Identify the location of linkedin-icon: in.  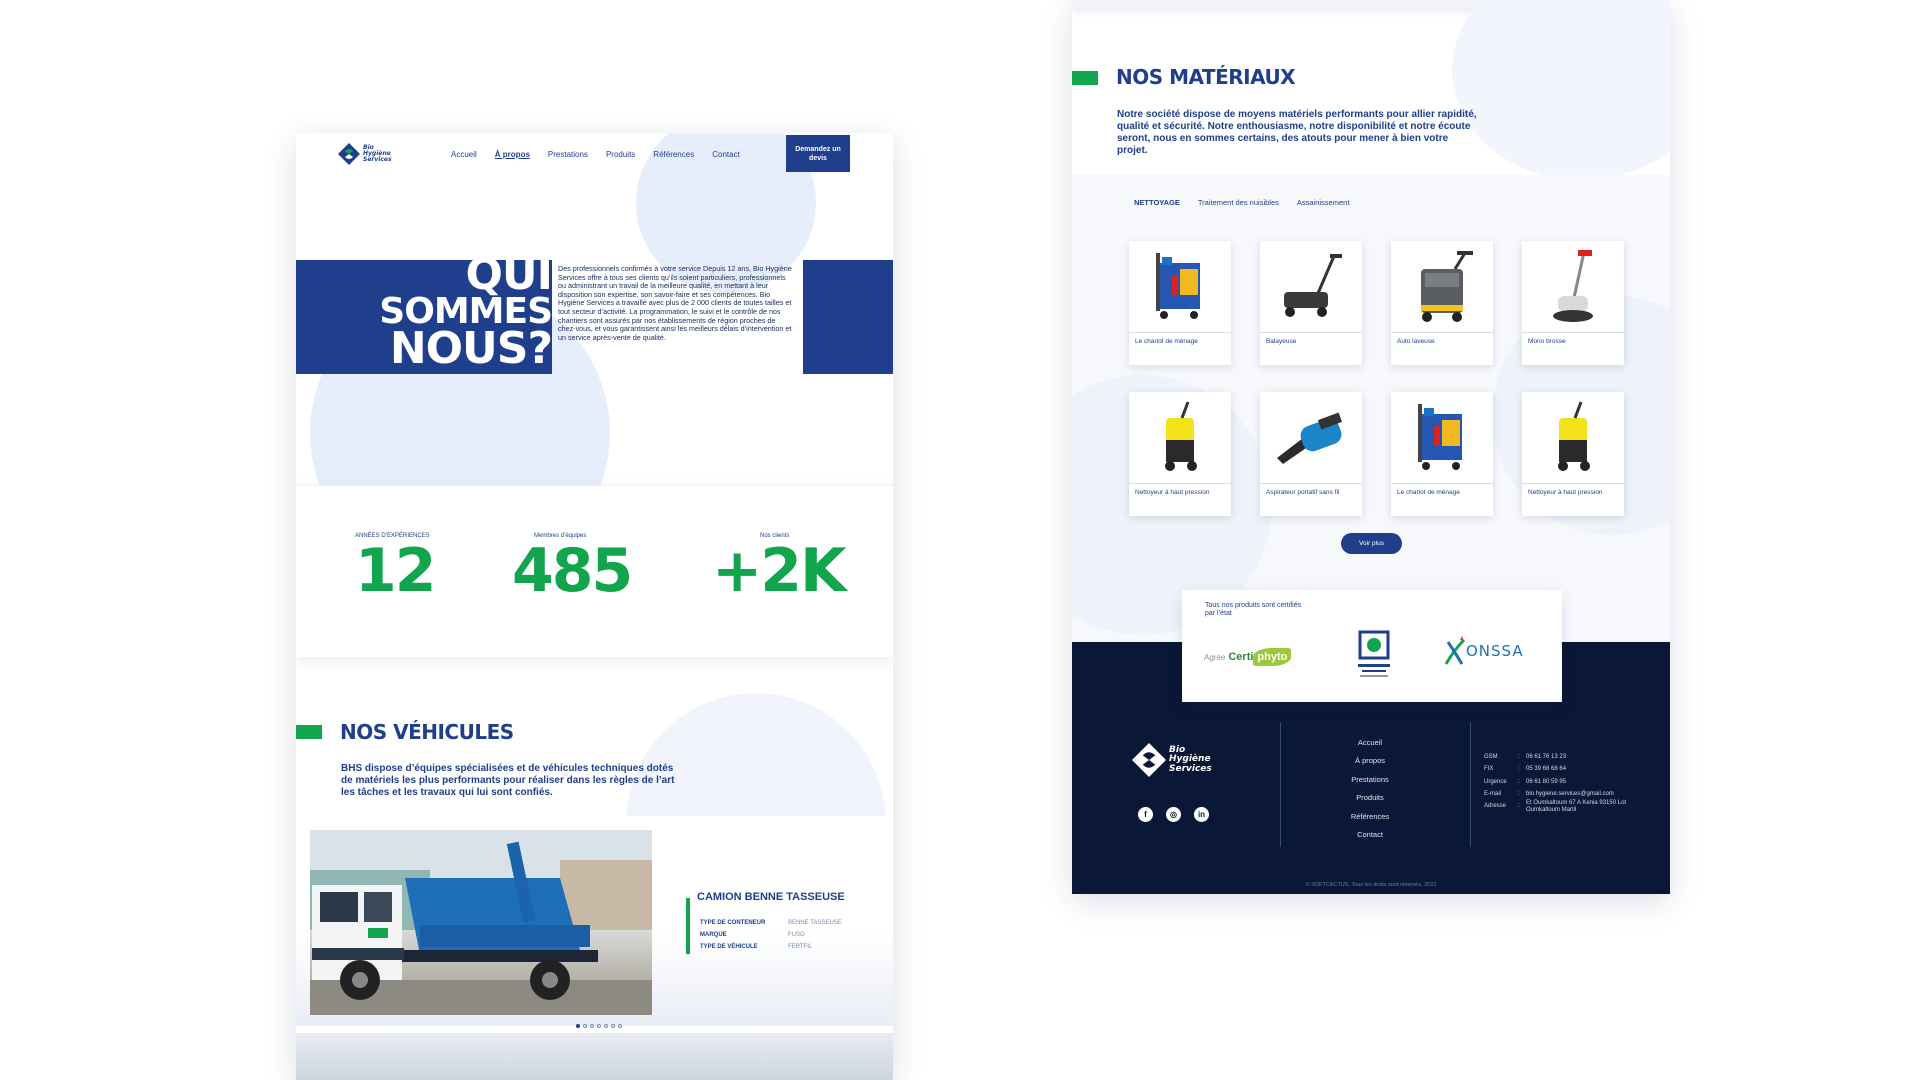
(1201, 814).